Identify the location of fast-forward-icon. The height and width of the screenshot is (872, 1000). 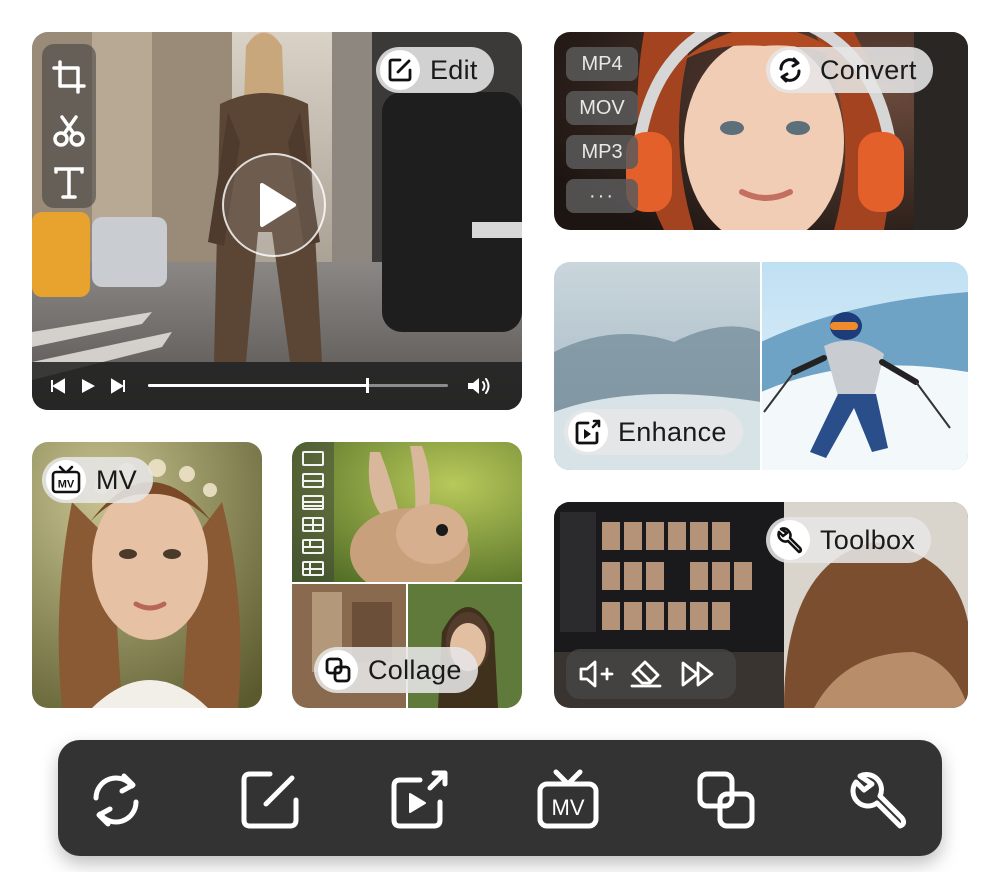
(699, 674).